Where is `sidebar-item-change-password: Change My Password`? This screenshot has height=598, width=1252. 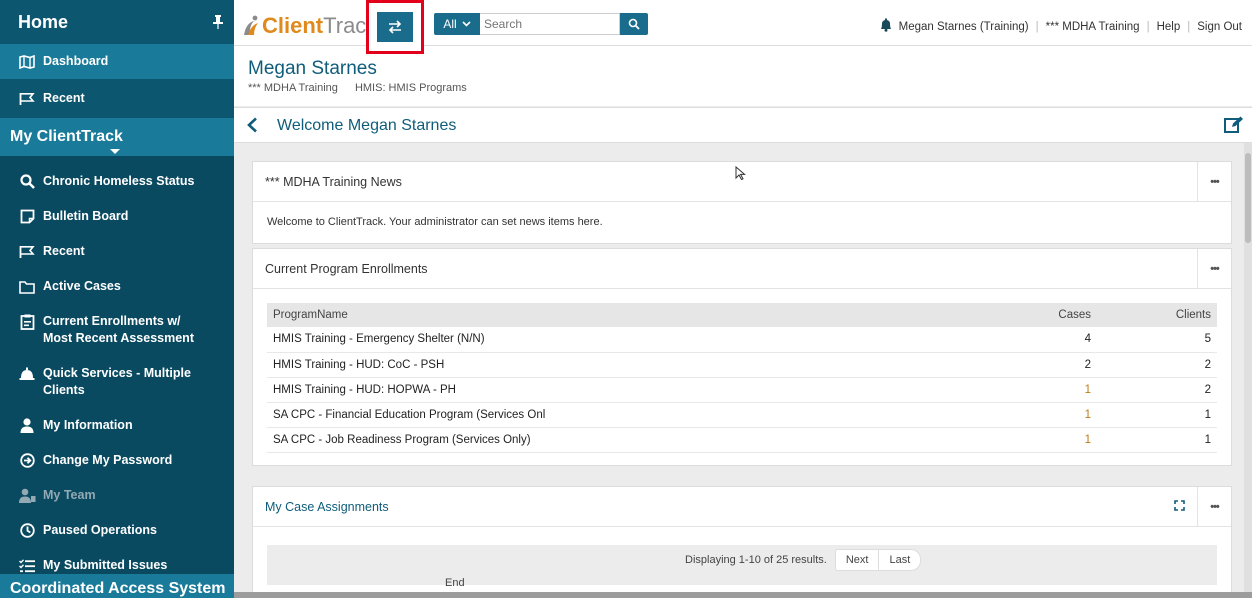 sidebar-item-change-password: Change My Password is located at coordinates (117, 460).